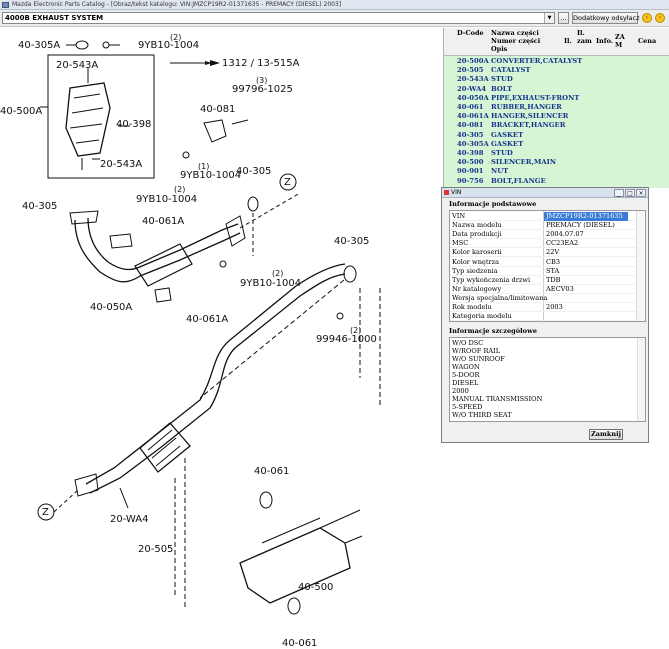  What do you see at coordinates (556, 89) in the screenshot?
I see `parts-row: 20-WA4 BOLT` at bounding box center [556, 89].